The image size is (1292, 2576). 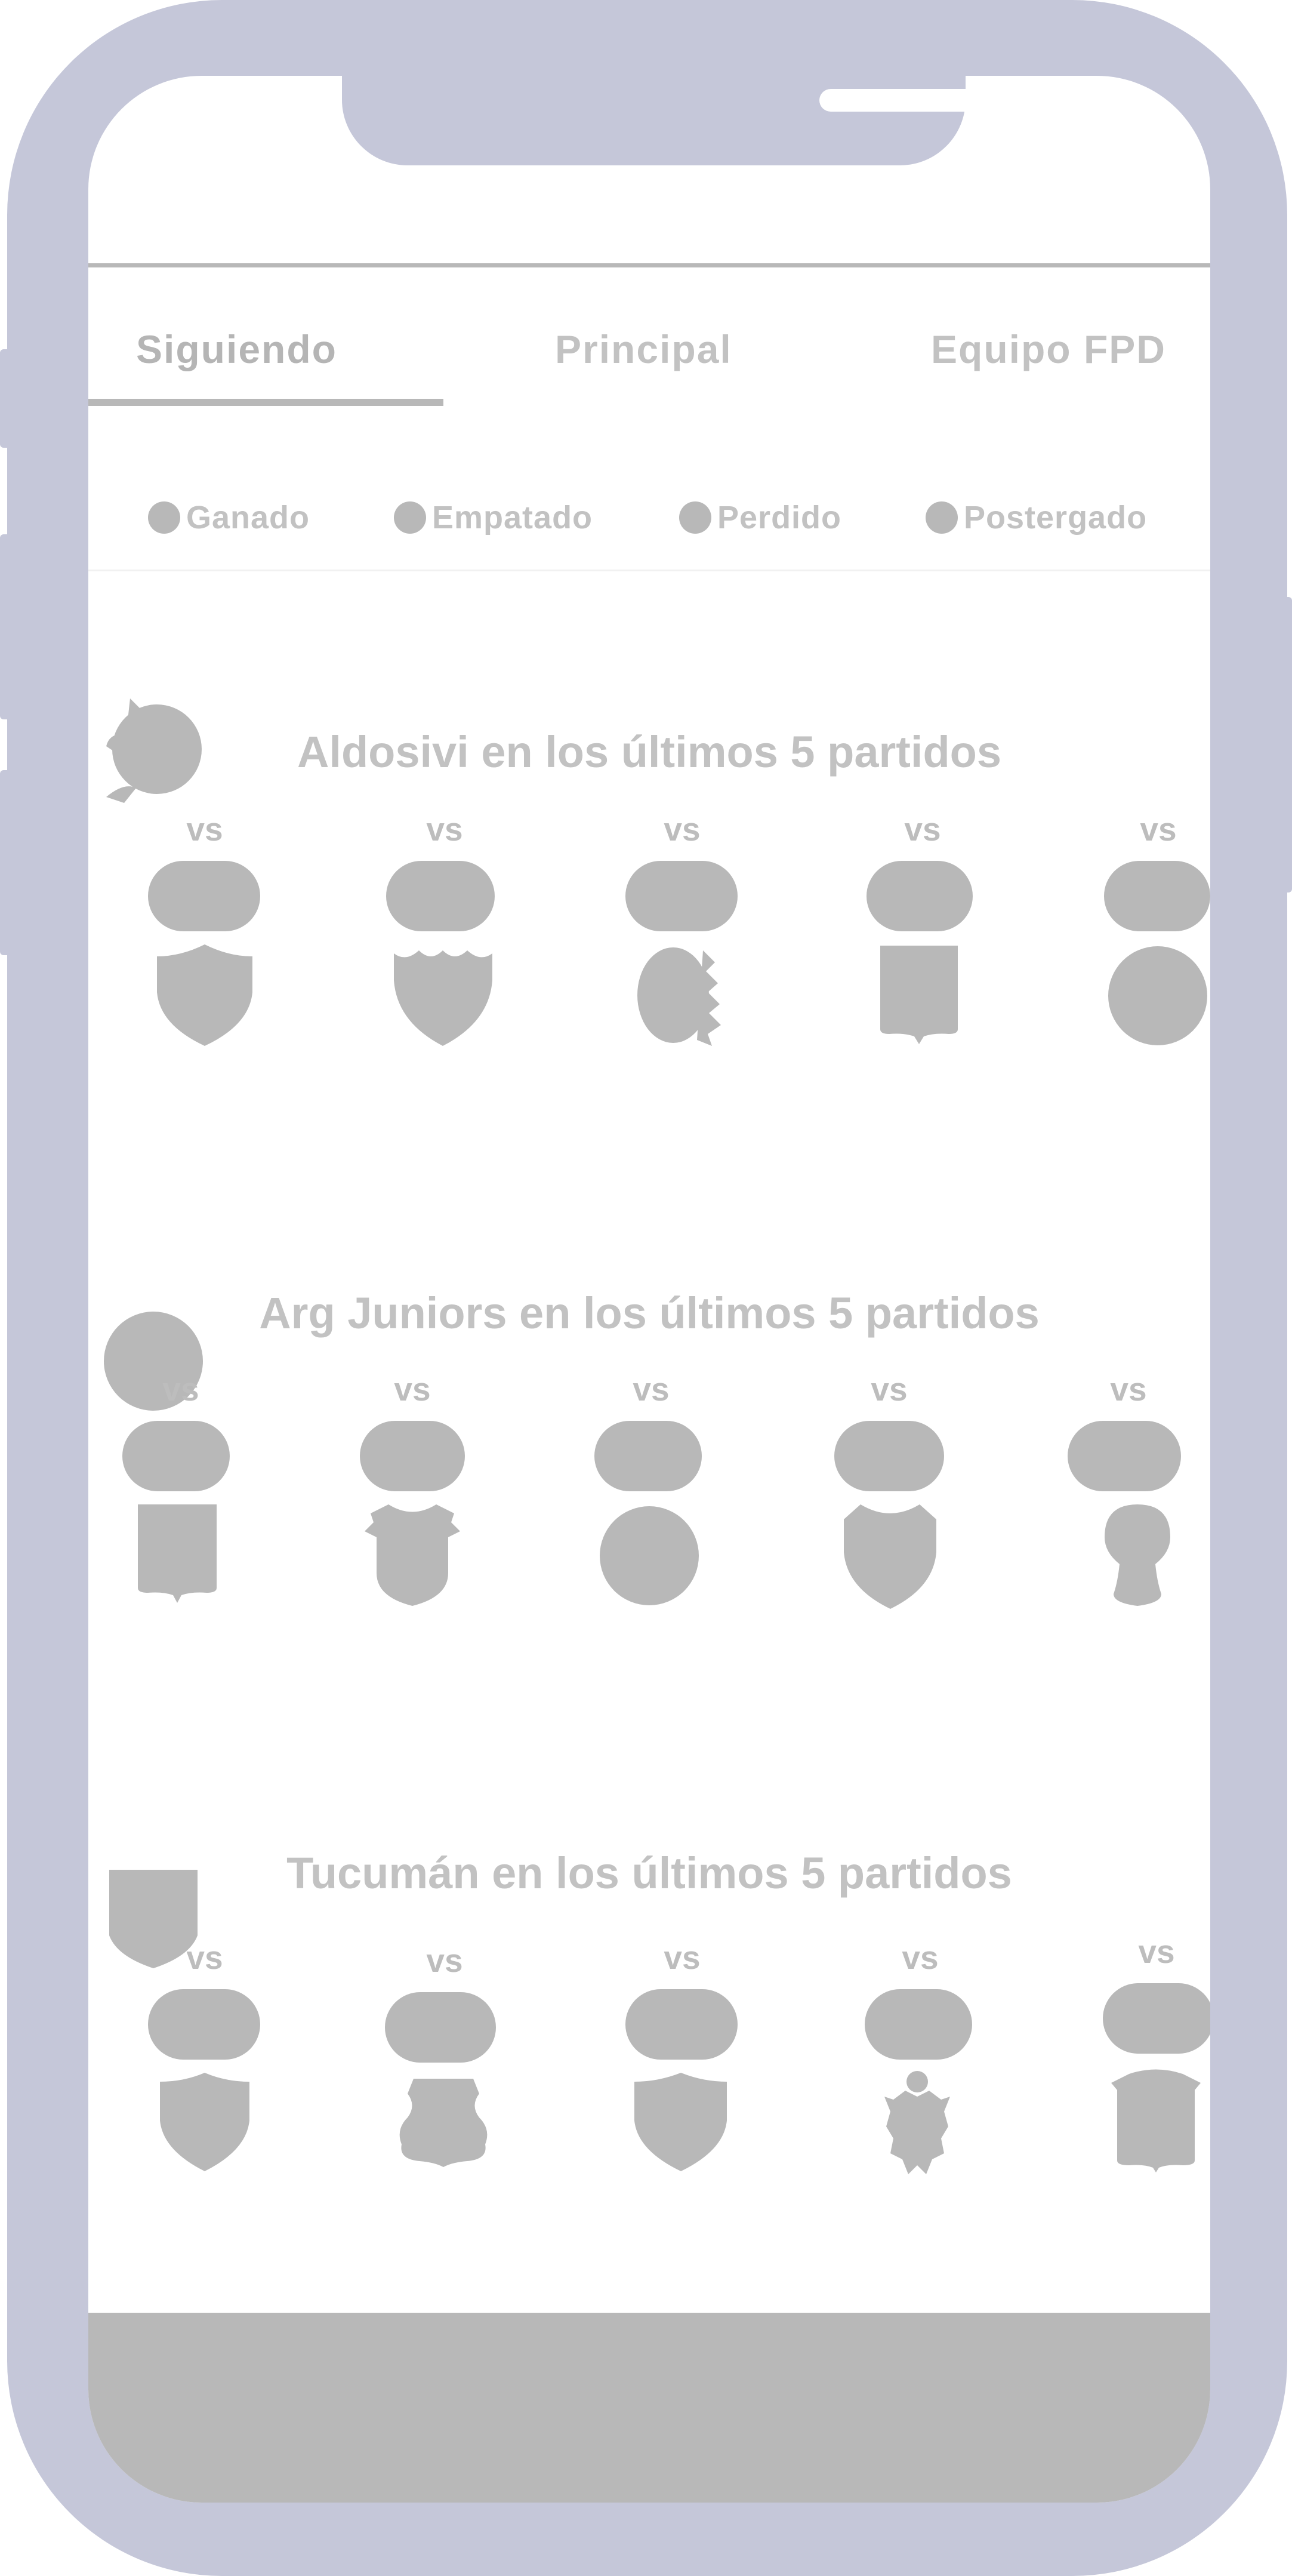 I want to click on bulb-crest-icon, so click(x=1137, y=1555).